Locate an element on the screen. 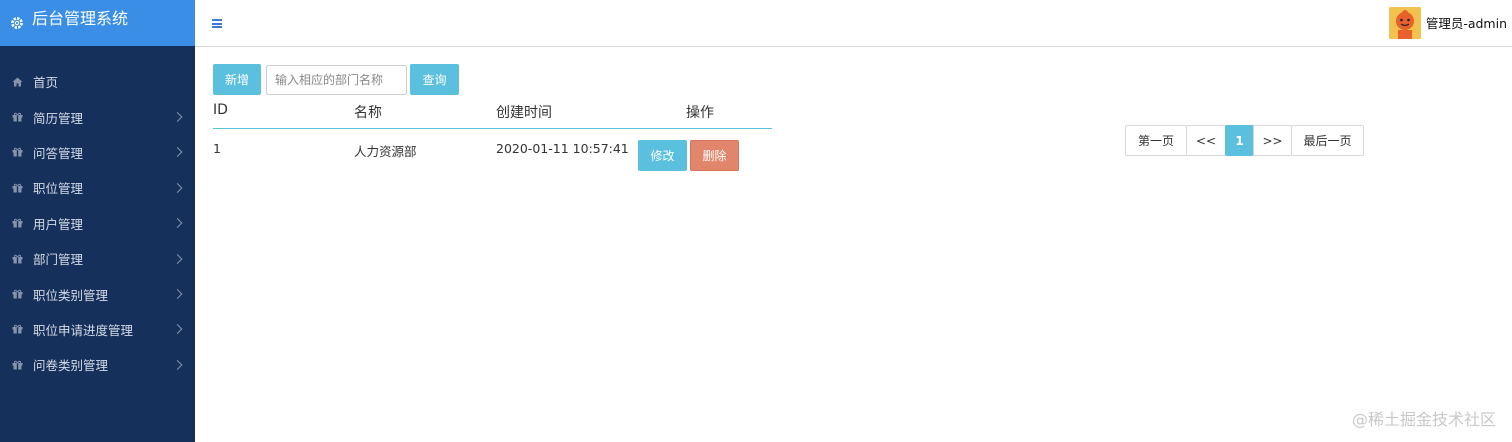 This screenshot has height=442, width=1512. sidebar-item-label: 用户管理 is located at coordinates (58, 224).